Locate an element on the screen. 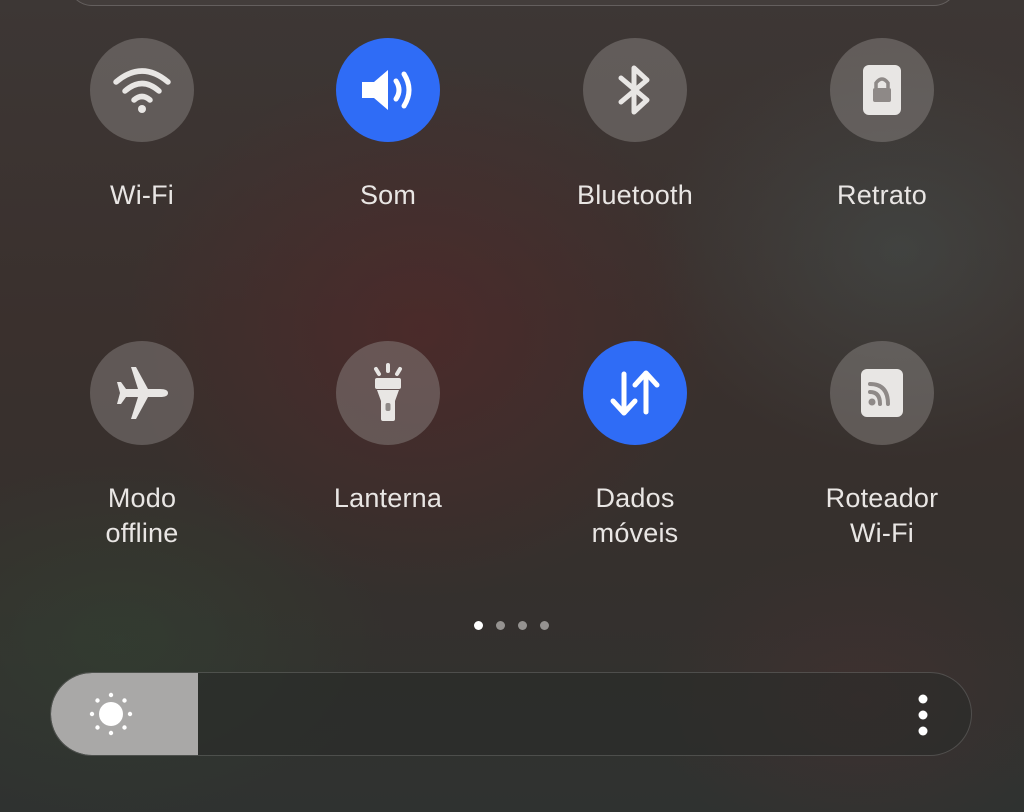 The image size is (1024, 812). tile-portrait-button is located at coordinates (882, 90).